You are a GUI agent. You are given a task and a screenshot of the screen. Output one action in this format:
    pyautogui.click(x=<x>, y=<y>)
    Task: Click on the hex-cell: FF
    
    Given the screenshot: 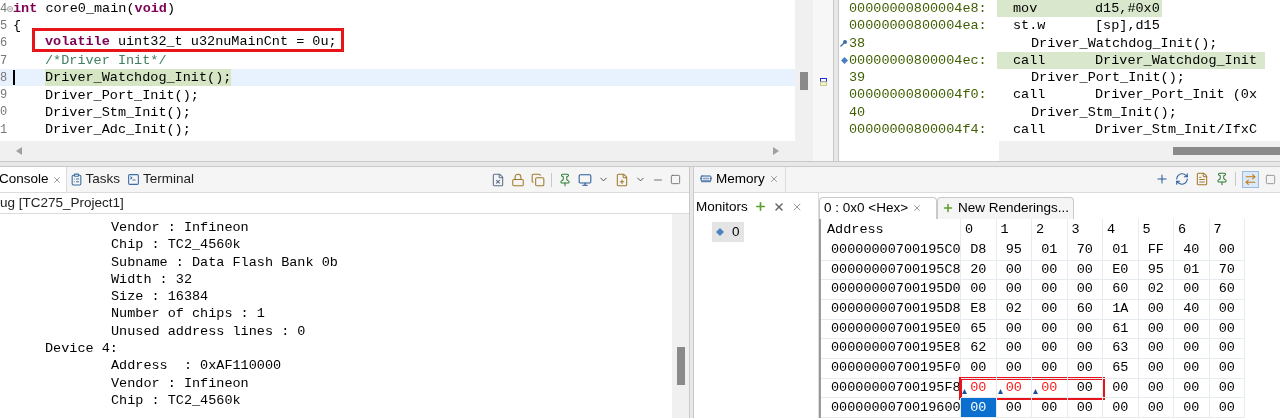 What is the action you would take?
    pyautogui.click(x=1156, y=250)
    